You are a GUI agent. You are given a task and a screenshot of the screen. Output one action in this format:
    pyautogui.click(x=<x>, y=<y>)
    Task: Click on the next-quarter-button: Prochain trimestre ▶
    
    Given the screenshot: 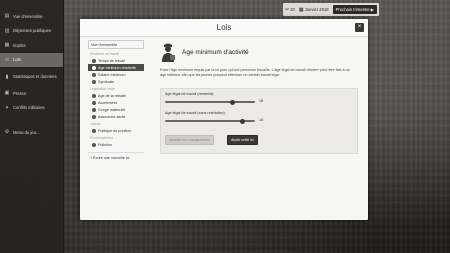 What is the action you would take?
    pyautogui.click(x=354, y=9)
    